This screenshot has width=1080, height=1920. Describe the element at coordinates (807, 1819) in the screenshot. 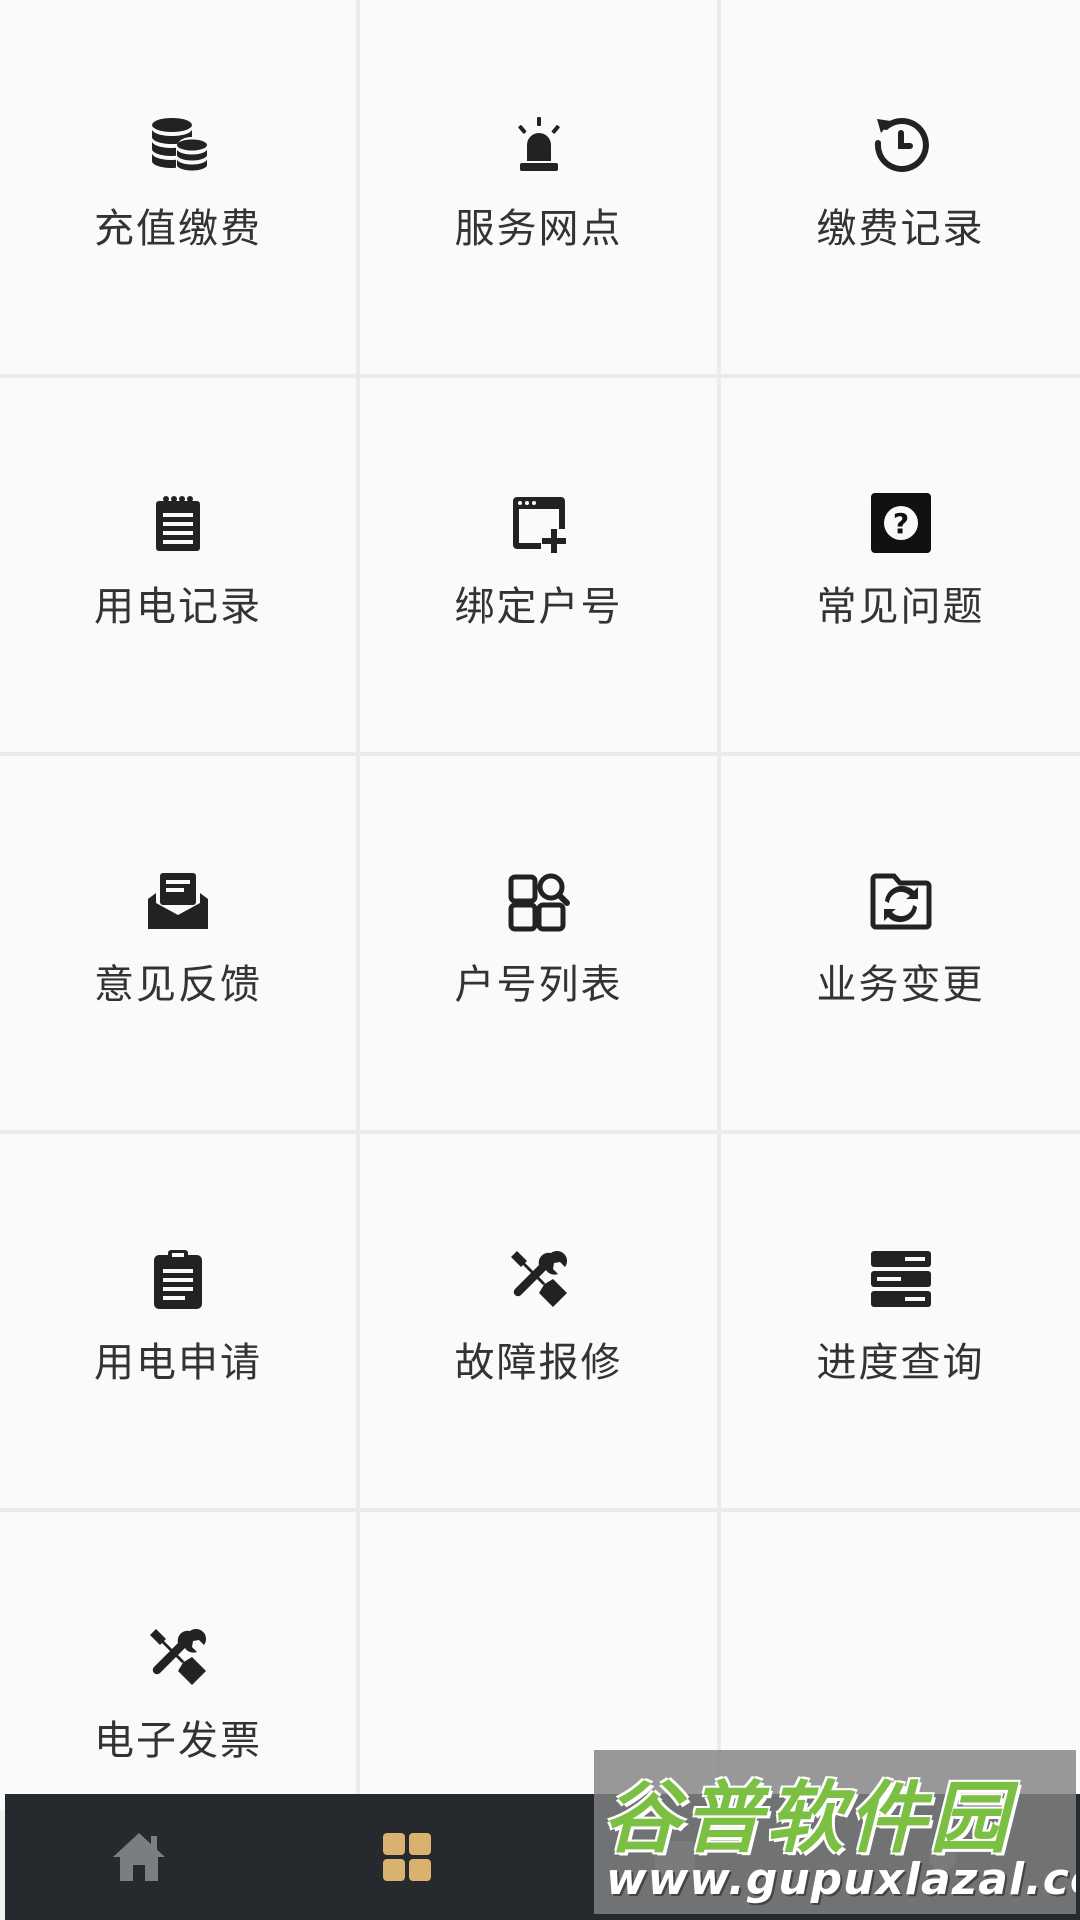

I see `watermark-title: 谷普软件园` at that location.